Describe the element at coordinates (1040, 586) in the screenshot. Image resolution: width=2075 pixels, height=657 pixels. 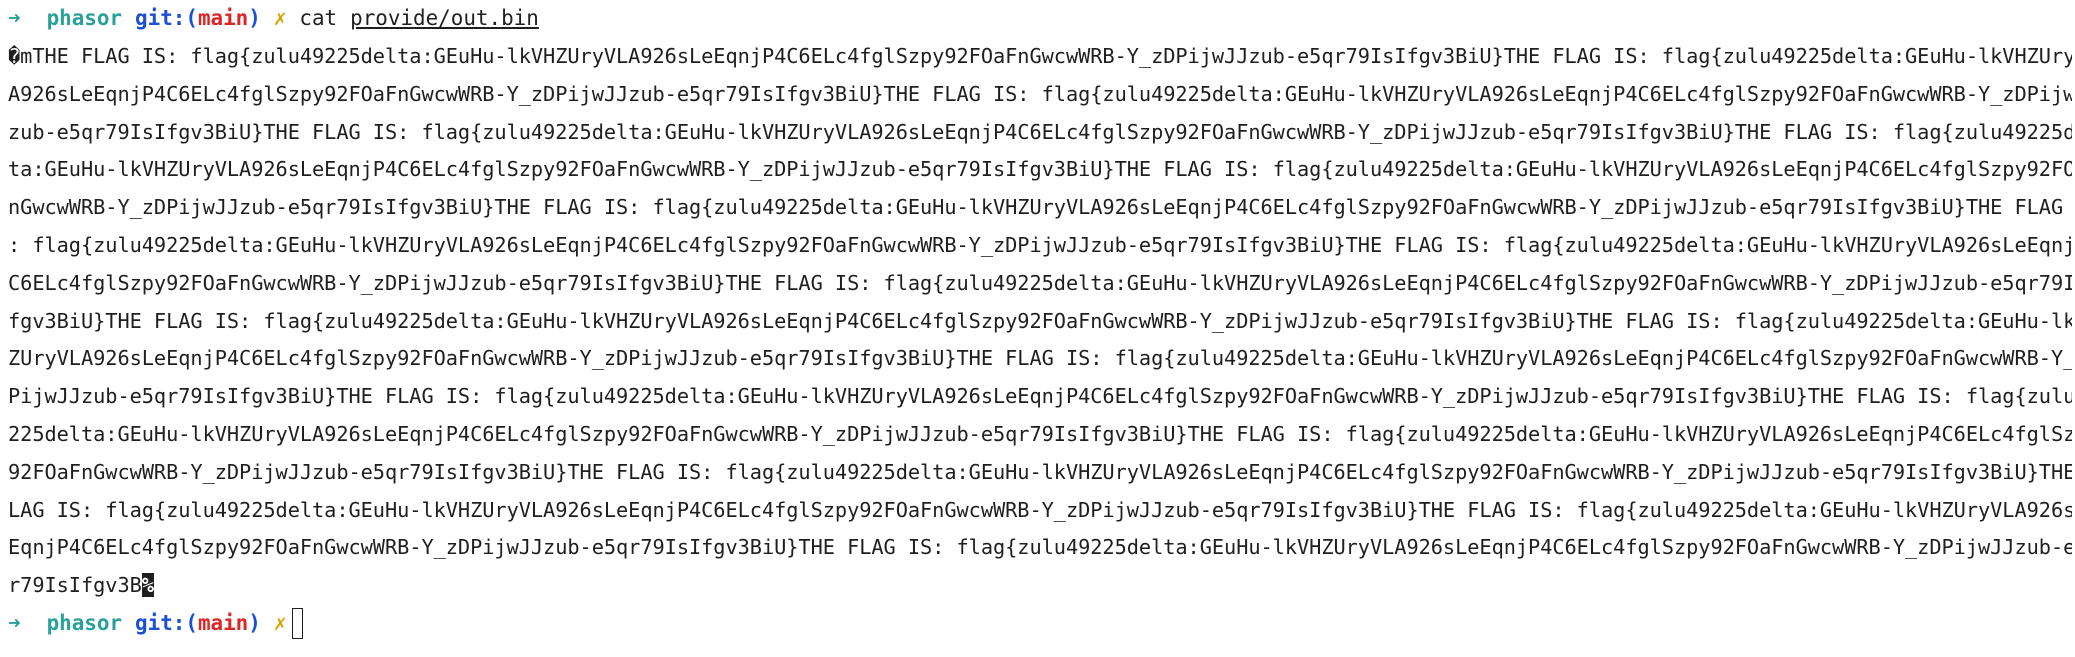
I see `output-last-line: r79IsIfgv3B%` at that location.